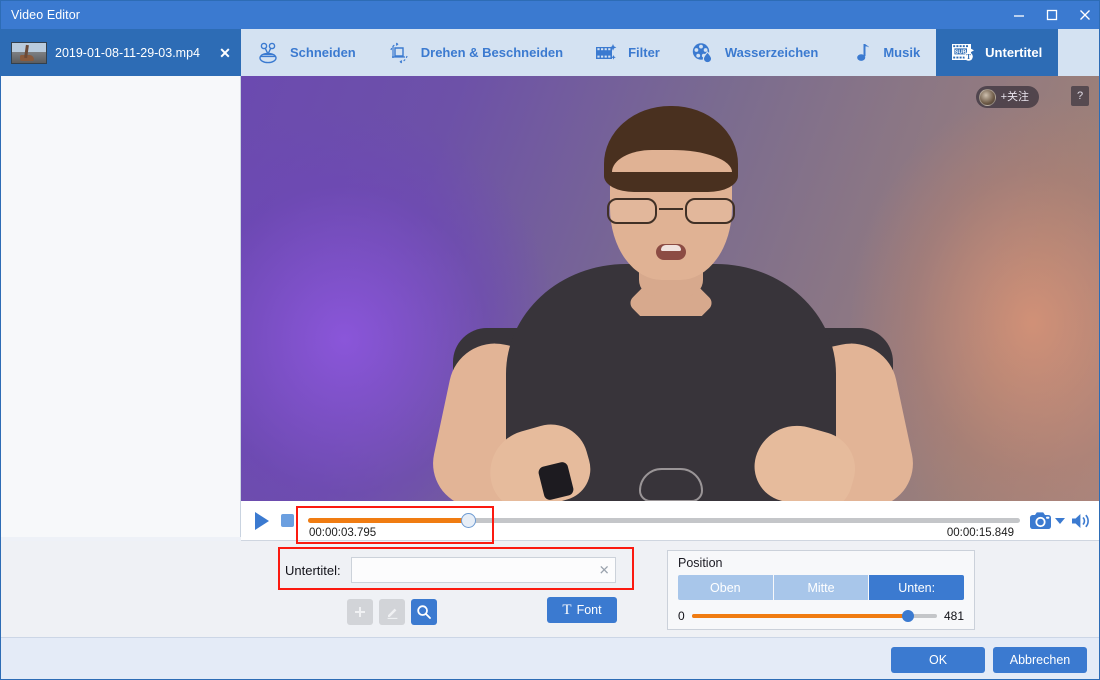  I want to click on seek-handle, so click(469, 520).